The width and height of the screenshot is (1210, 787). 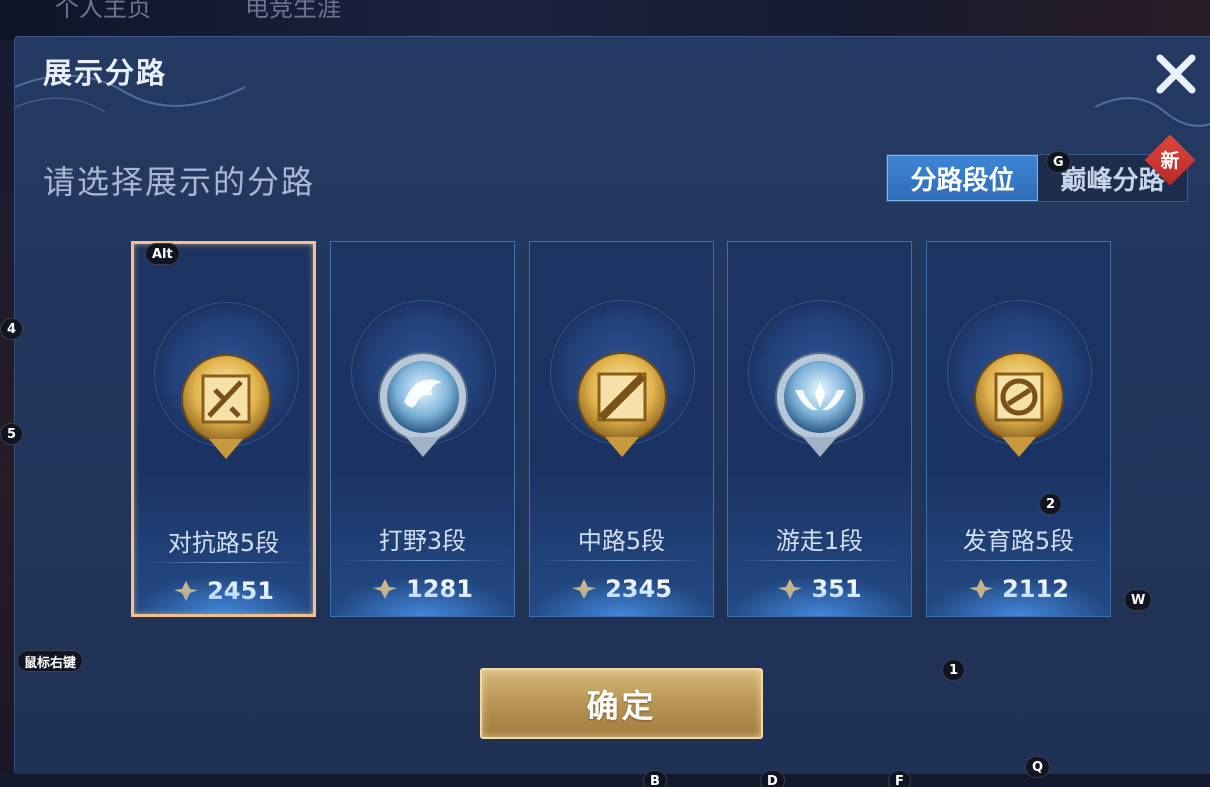 I want to click on hotkey-hint-b: B, so click(x=655, y=778).